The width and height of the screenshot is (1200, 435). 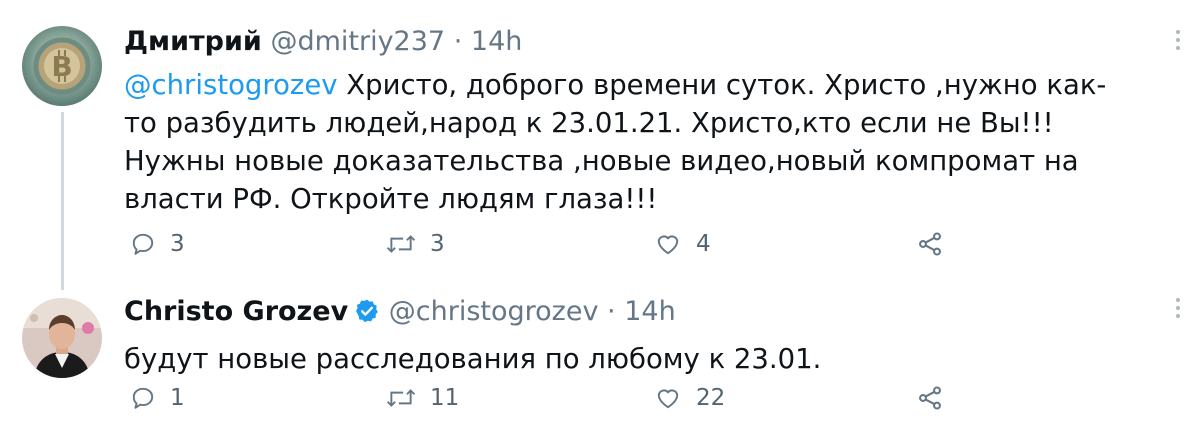 What do you see at coordinates (157, 398) in the screenshot?
I see `reply-button: 1` at bounding box center [157, 398].